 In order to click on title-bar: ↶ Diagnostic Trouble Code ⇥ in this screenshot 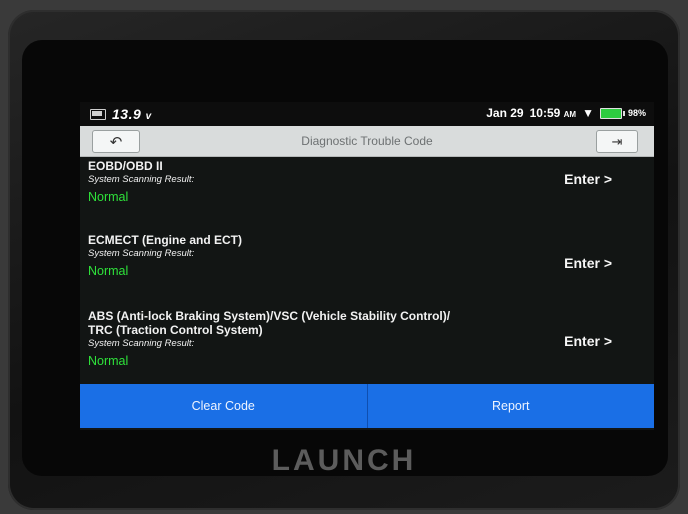, I will do `click(367, 141)`.